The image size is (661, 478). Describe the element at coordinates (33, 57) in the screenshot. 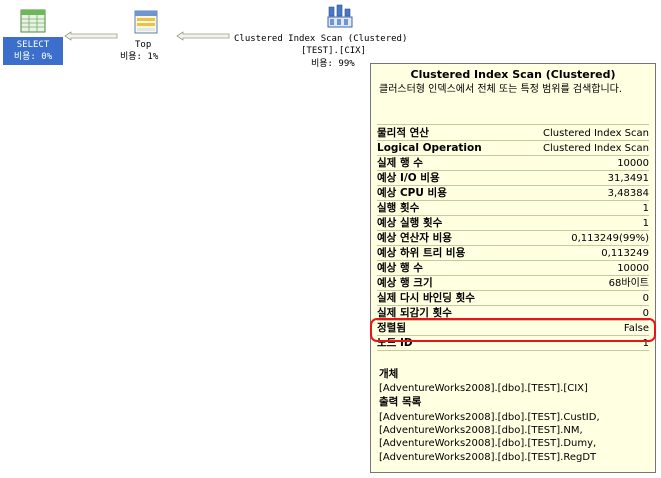

I see `select-node-cost: 비용: 0%` at that location.